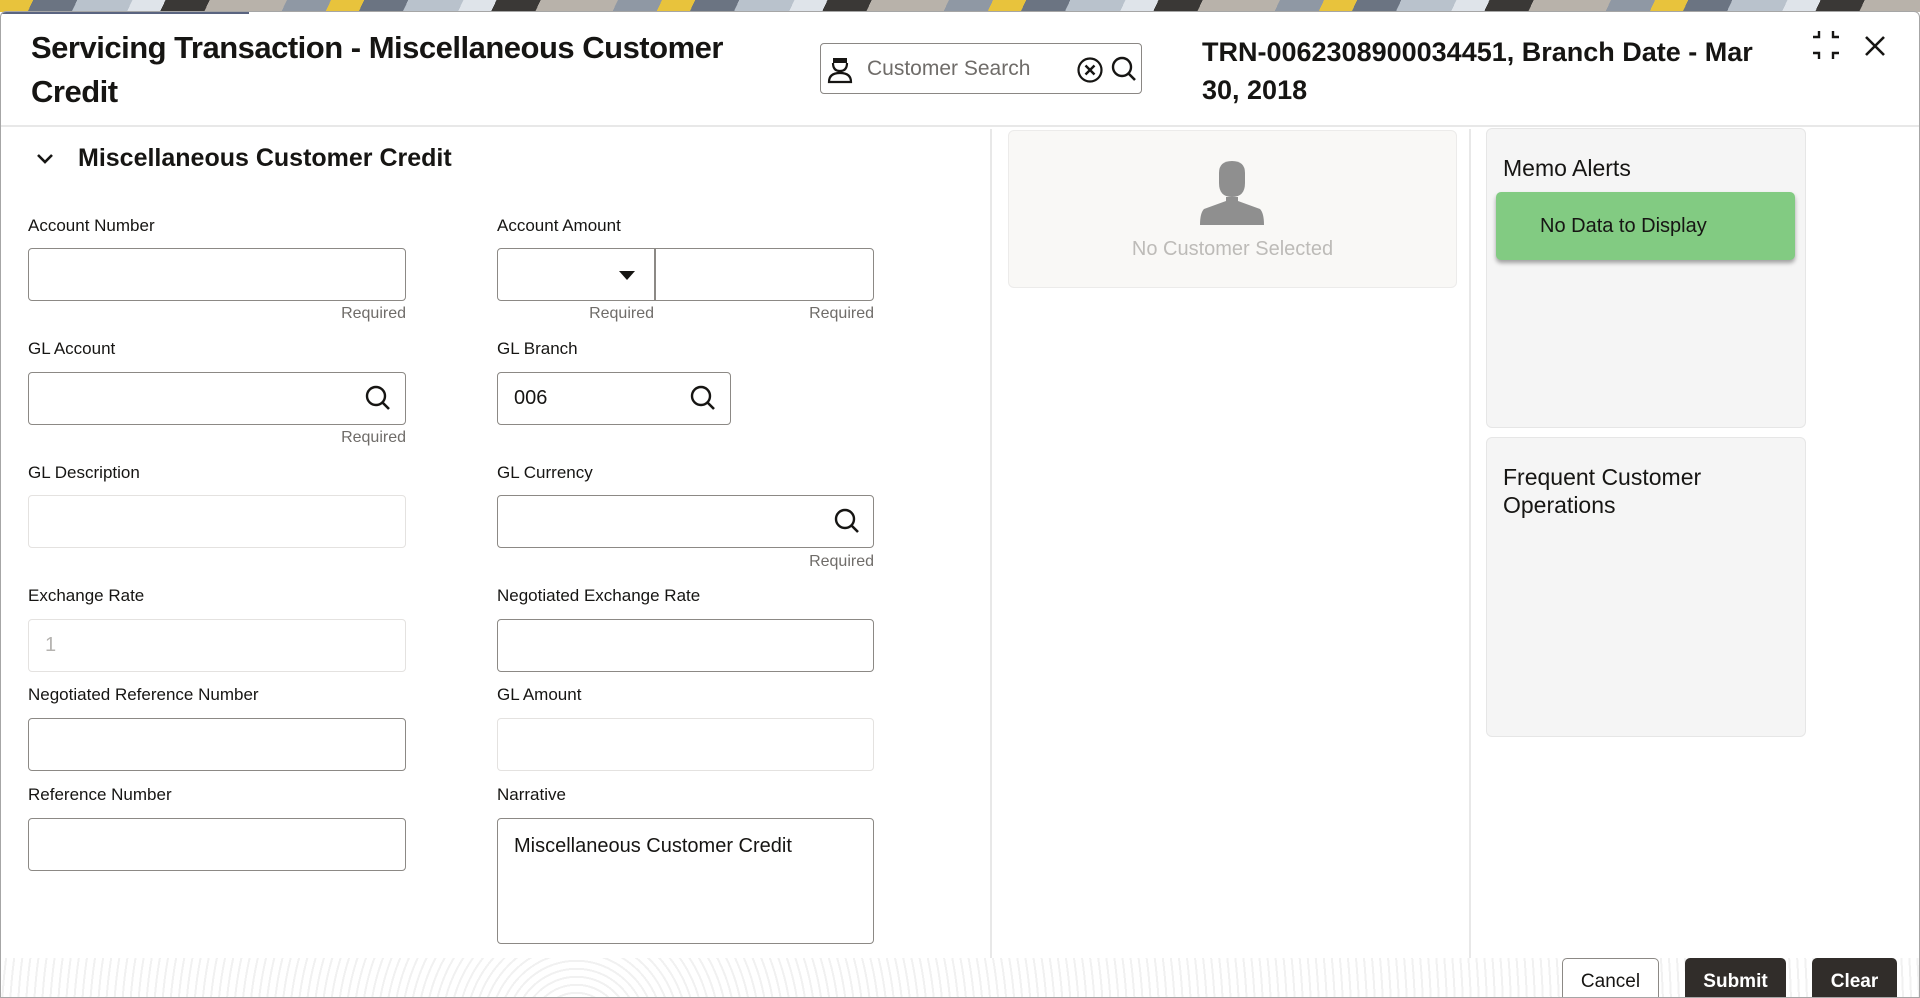 The height and width of the screenshot is (998, 1920). Describe the element at coordinates (685, 521) in the screenshot. I see `gl-currency-input` at that location.